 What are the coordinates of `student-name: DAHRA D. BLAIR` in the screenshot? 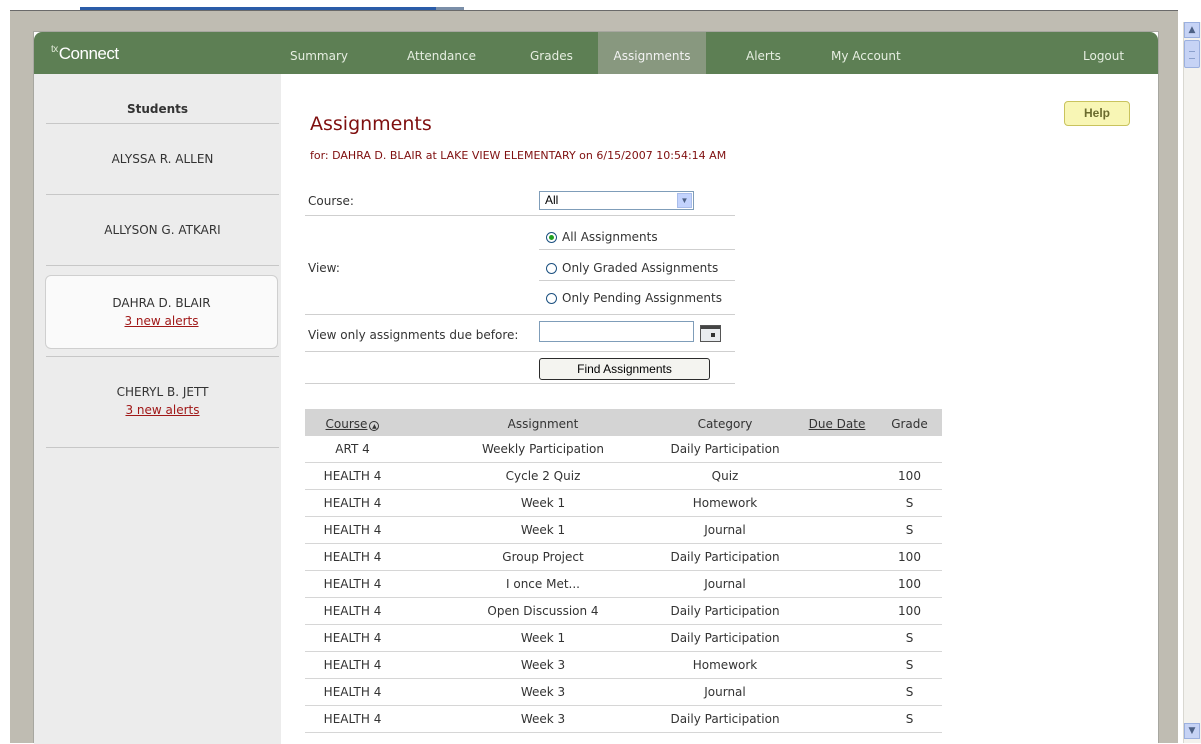 It's located at (161, 303).